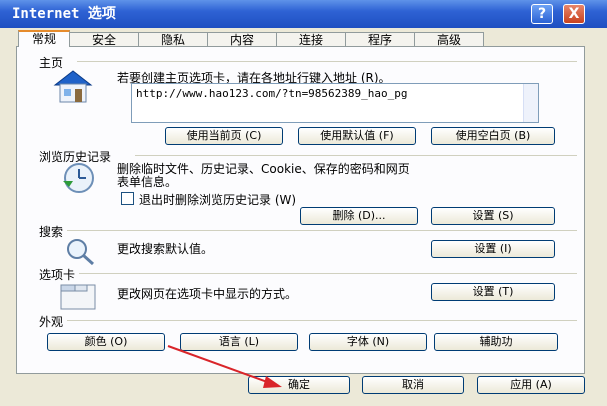 This screenshot has width=607, height=406. I want to click on house-icon, so click(73, 86).